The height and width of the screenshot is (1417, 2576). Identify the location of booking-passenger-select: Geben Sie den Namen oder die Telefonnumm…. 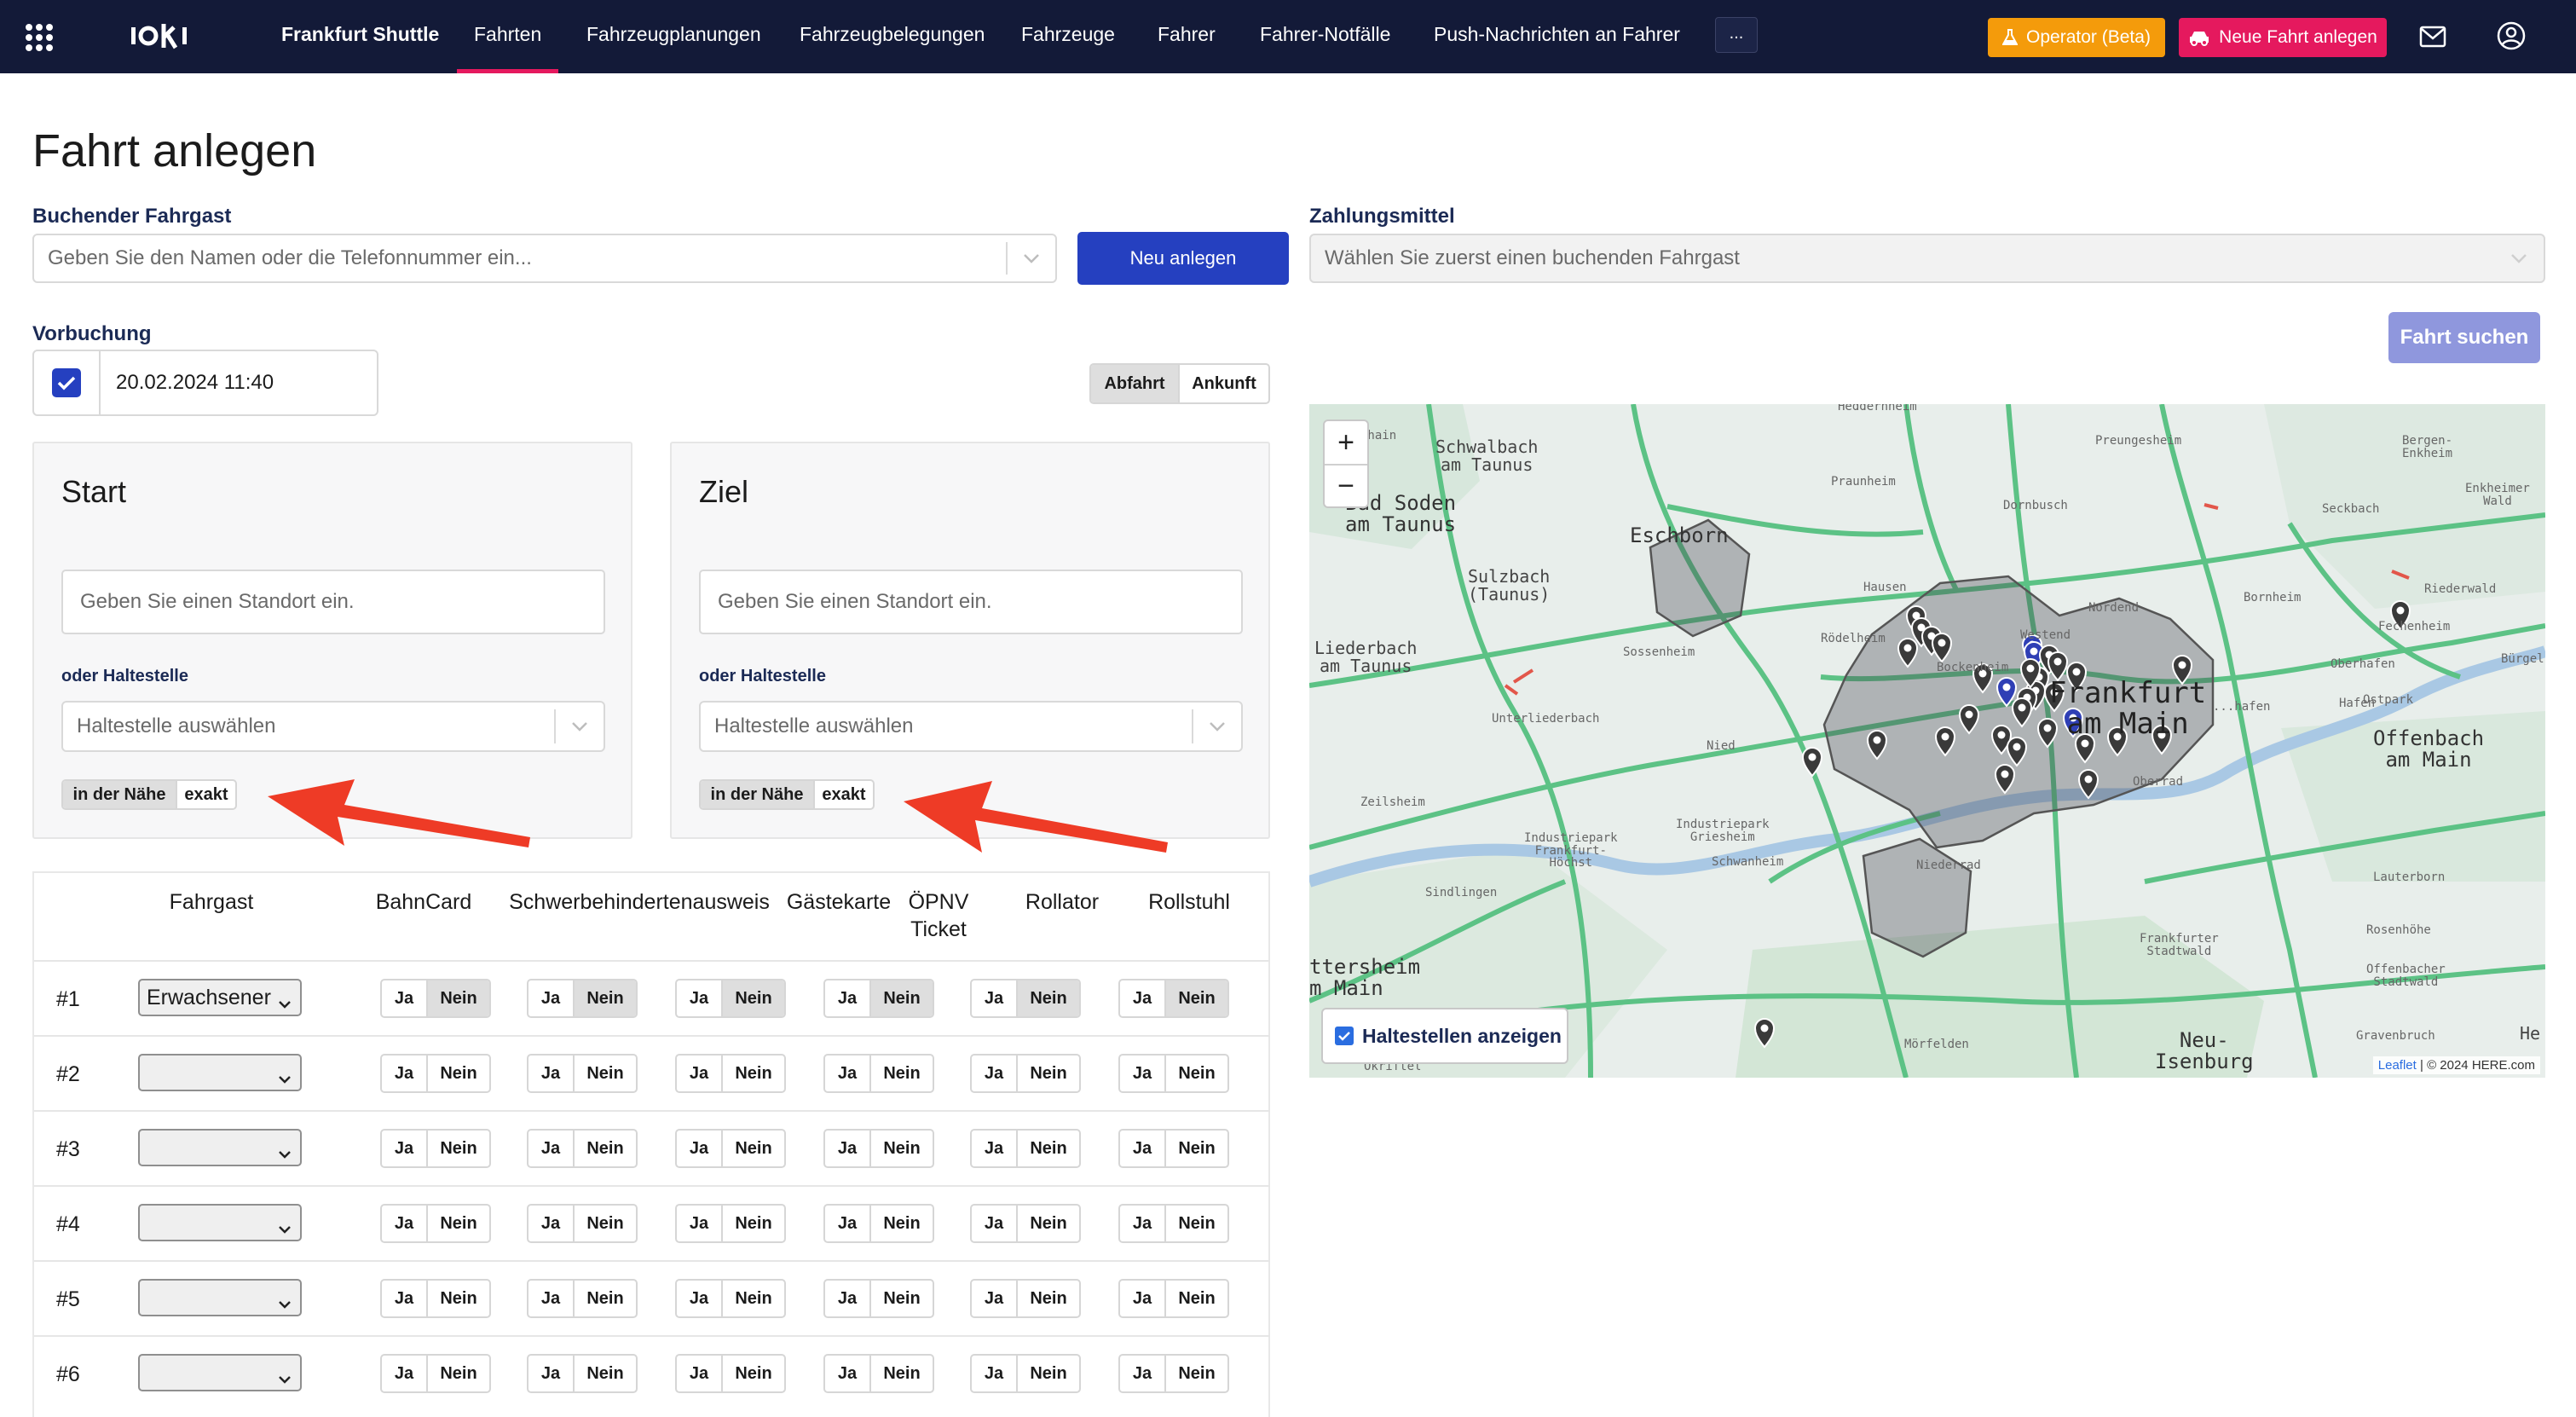
(544, 258).